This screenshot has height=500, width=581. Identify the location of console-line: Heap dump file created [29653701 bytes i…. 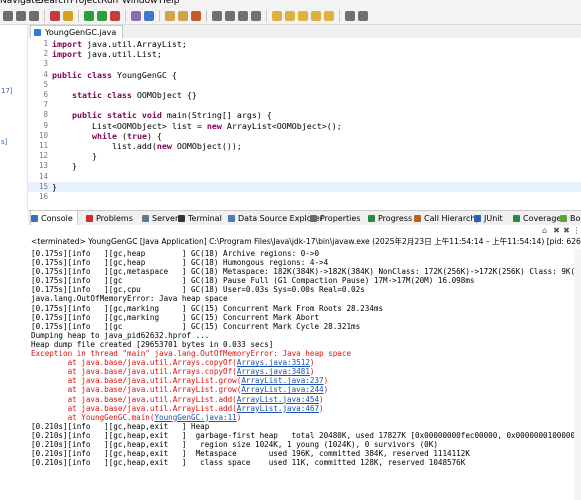
(152, 344).